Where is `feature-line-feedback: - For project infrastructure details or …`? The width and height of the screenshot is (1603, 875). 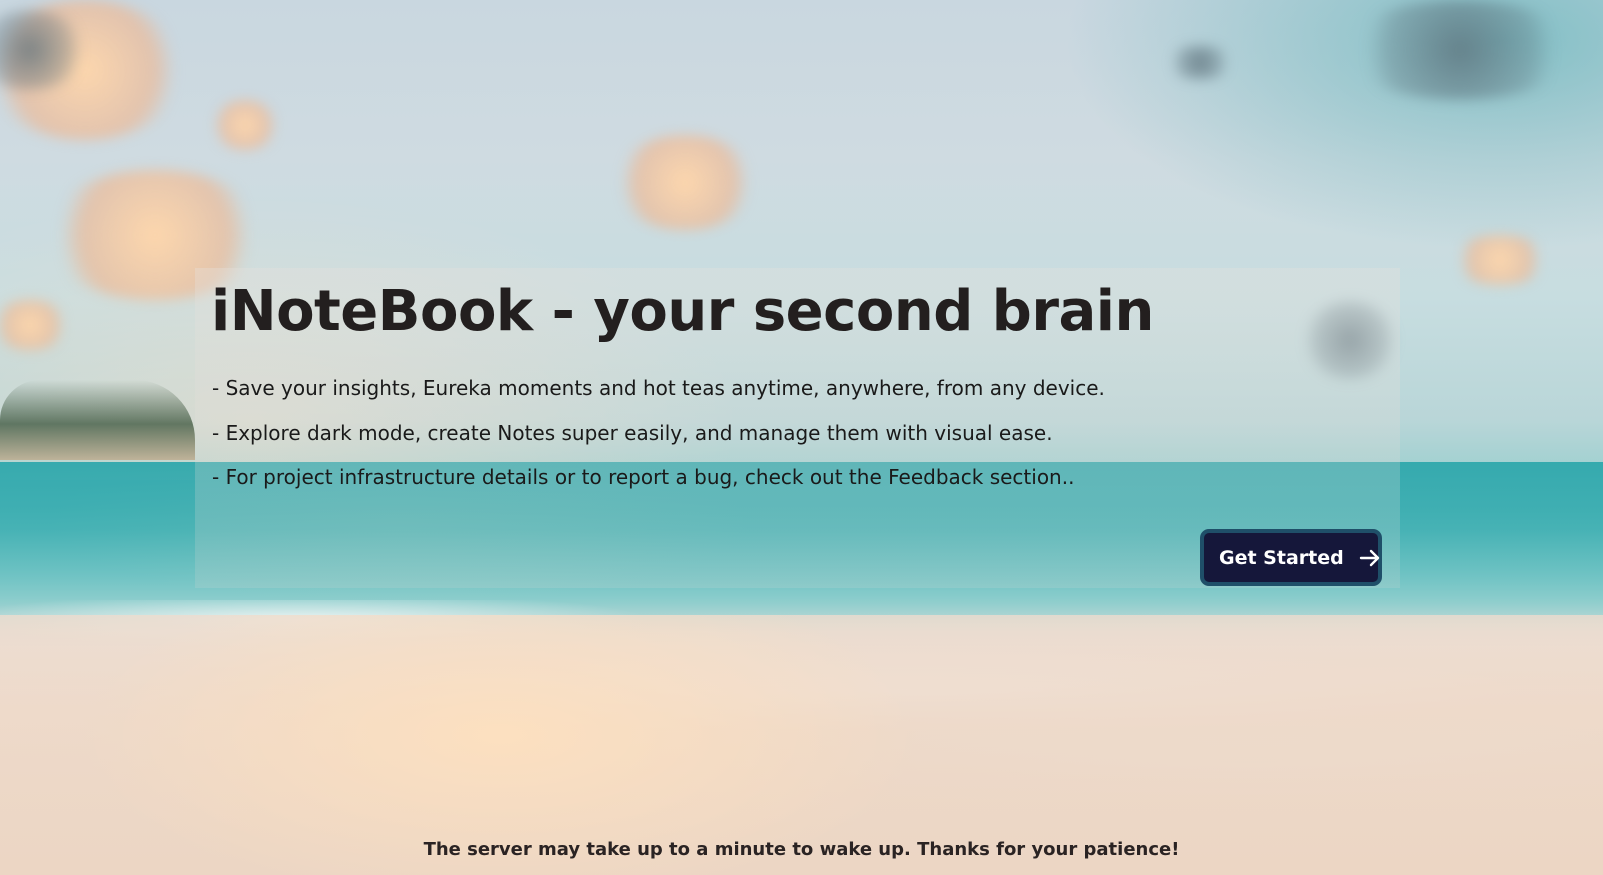 feature-line-feedback: - For project infrastructure details or … is located at coordinates (643, 477).